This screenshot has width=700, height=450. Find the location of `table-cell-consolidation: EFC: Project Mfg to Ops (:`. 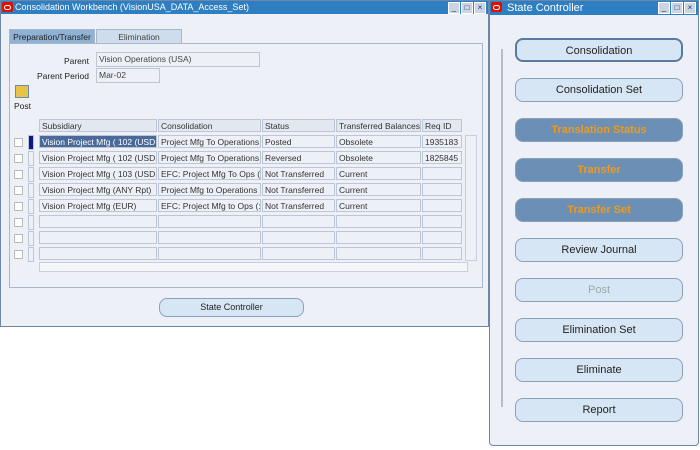

table-cell-consolidation: EFC: Project Mfg to Ops (: is located at coordinates (209, 205).